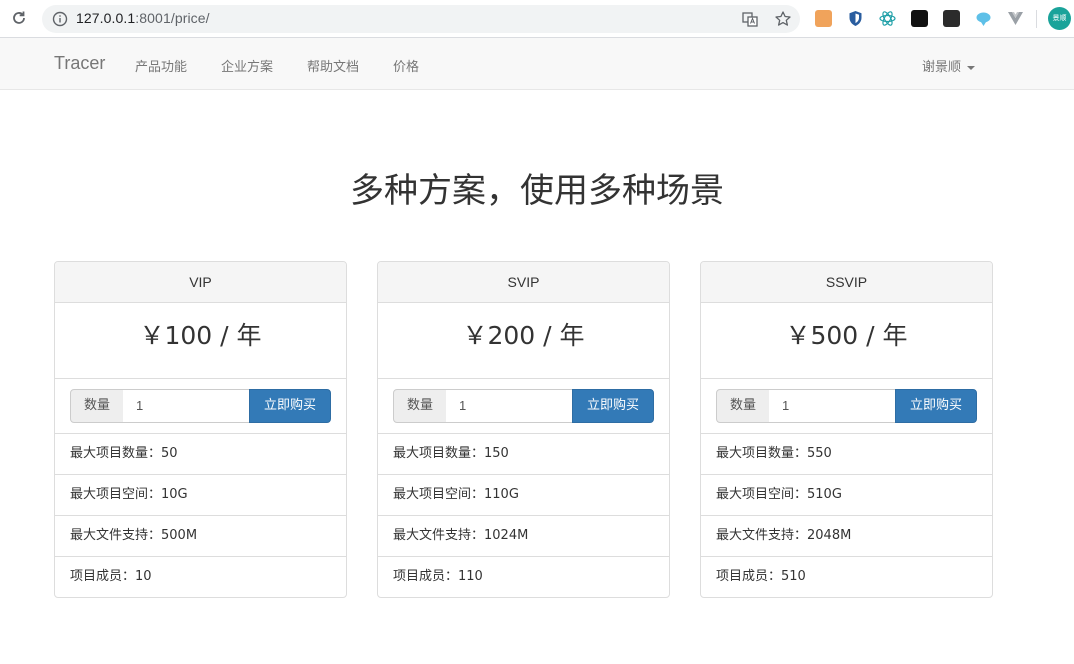 The height and width of the screenshot is (664, 1074). I want to click on nav-link-enterprise: 企业方案, so click(247, 65).